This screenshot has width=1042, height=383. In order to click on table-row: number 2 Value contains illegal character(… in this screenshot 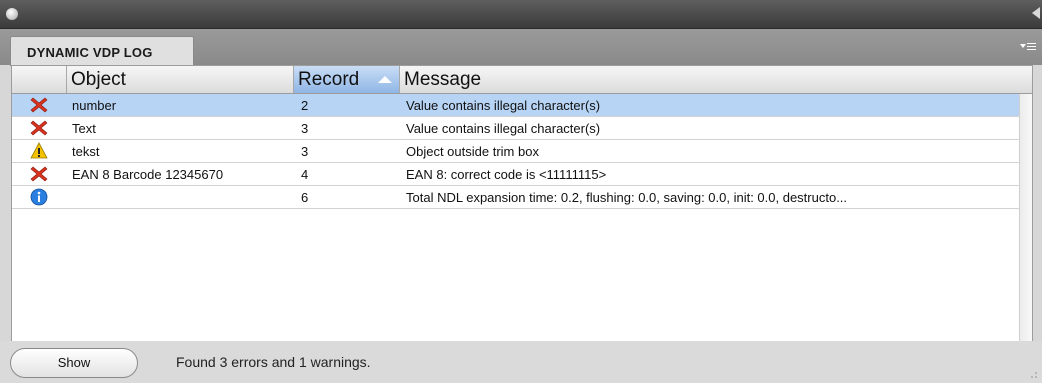, I will do `click(516, 105)`.